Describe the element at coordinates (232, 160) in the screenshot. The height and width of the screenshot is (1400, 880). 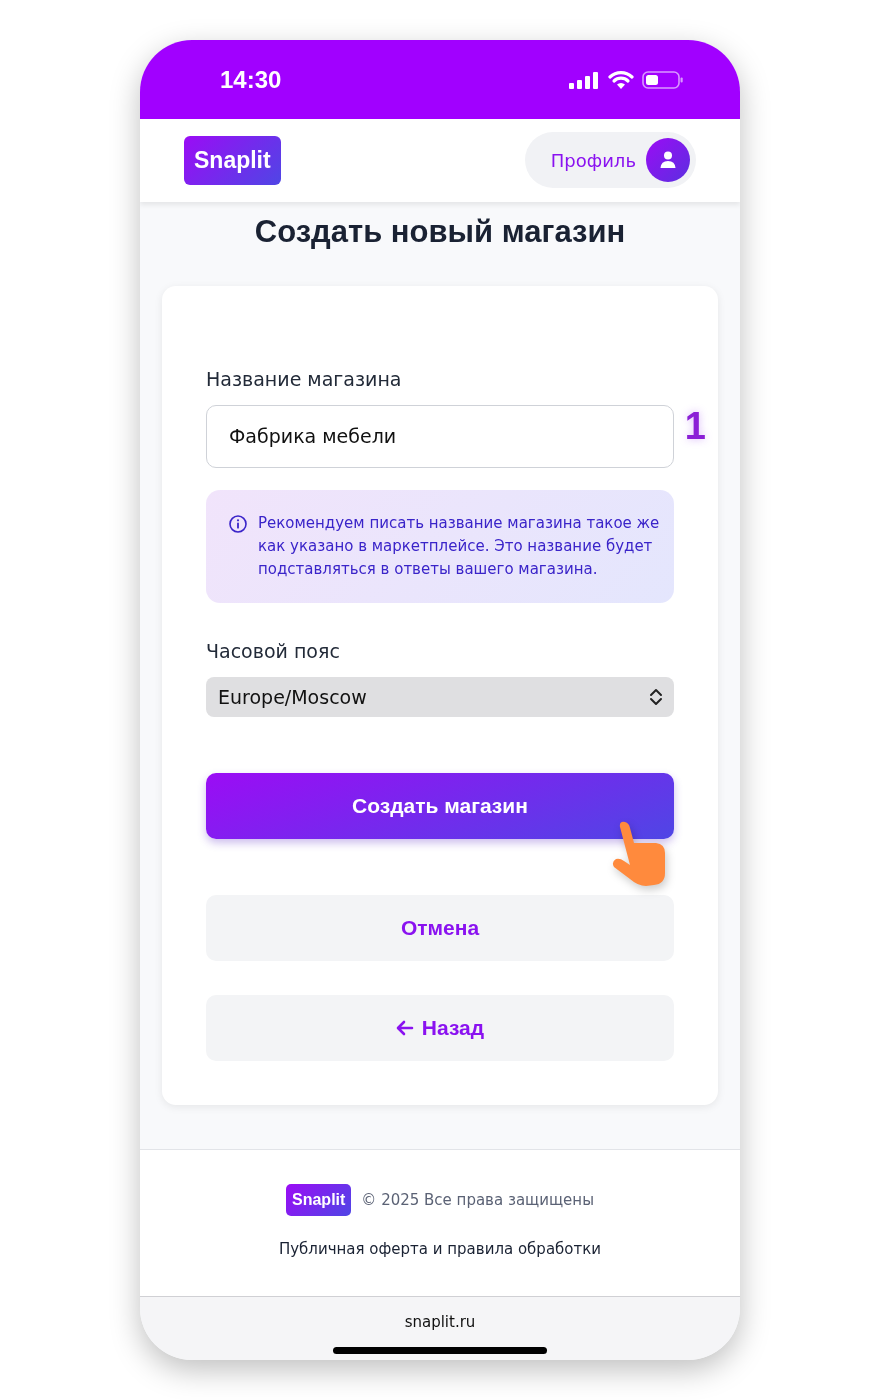
I see `logo: Snaplit` at that location.